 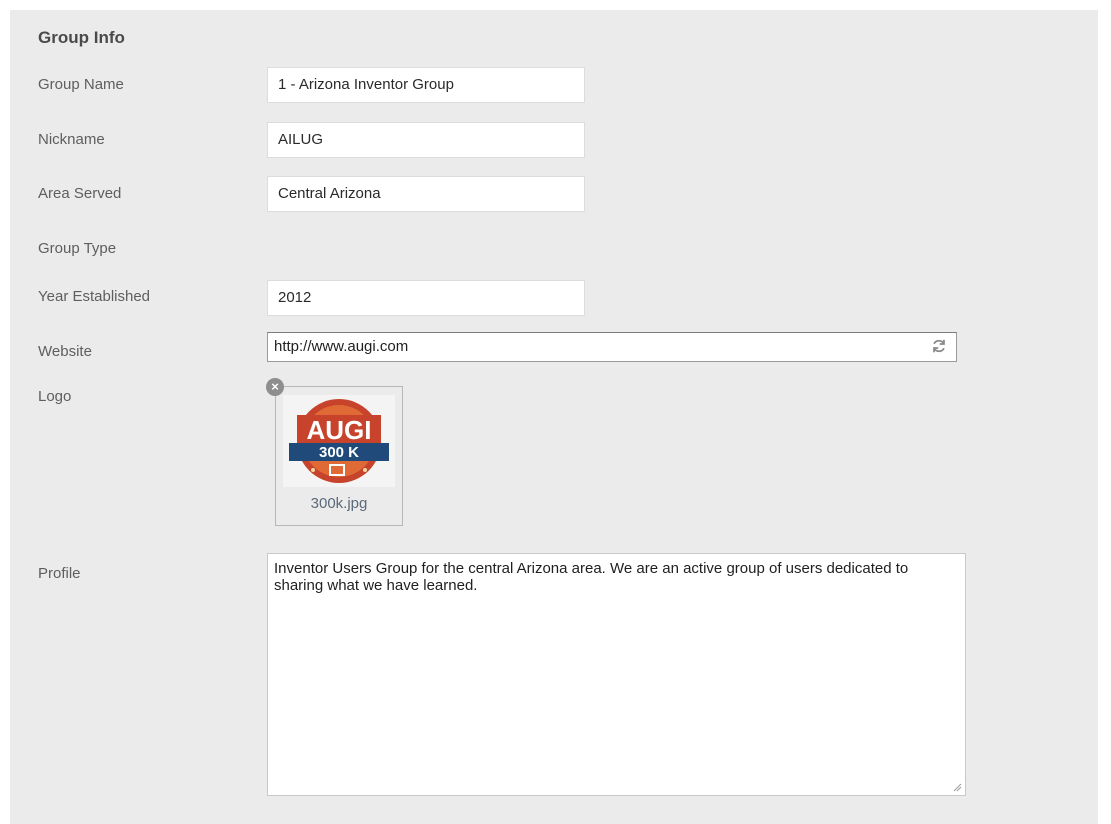 What do you see at coordinates (426, 140) in the screenshot?
I see `nickname-input: AILUG` at bounding box center [426, 140].